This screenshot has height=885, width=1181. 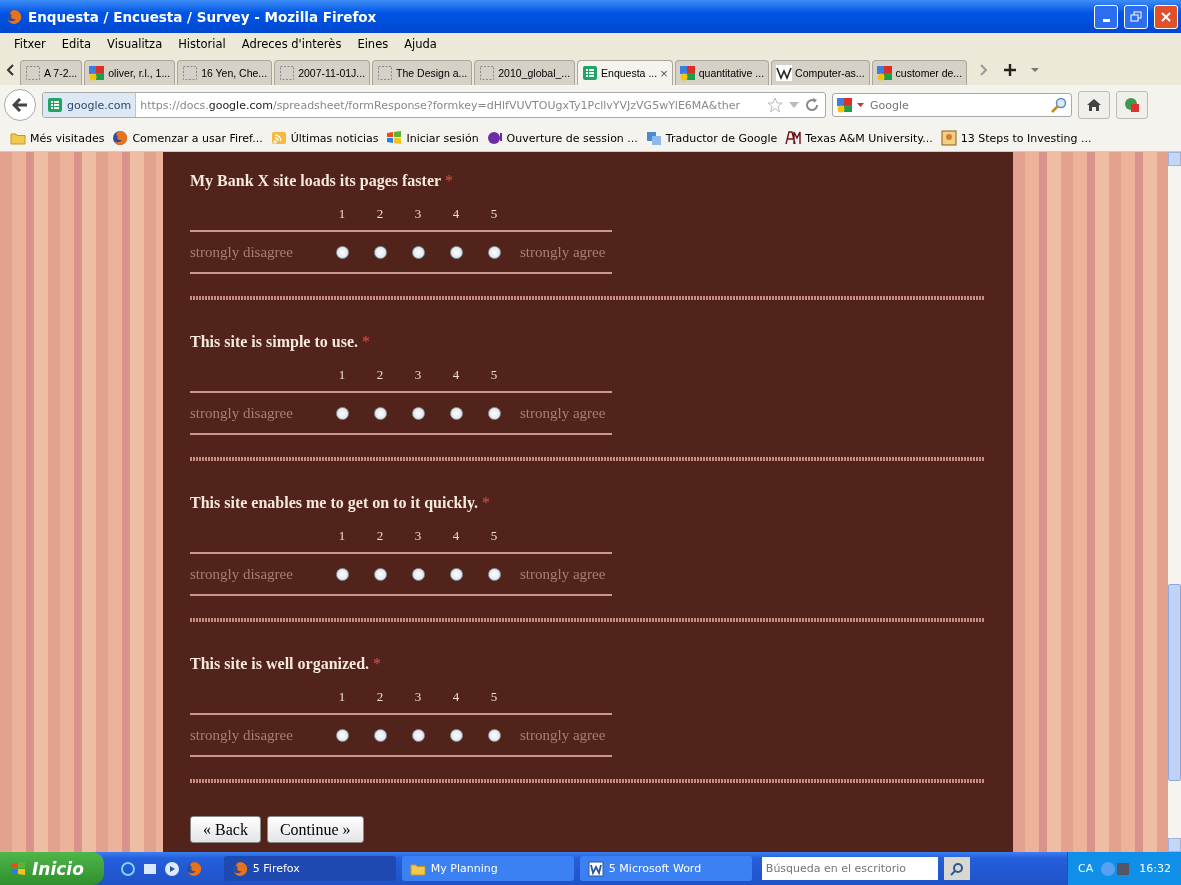 What do you see at coordinates (420, 44) in the screenshot?
I see `menu-item: Ajuda` at bounding box center [420, 44].